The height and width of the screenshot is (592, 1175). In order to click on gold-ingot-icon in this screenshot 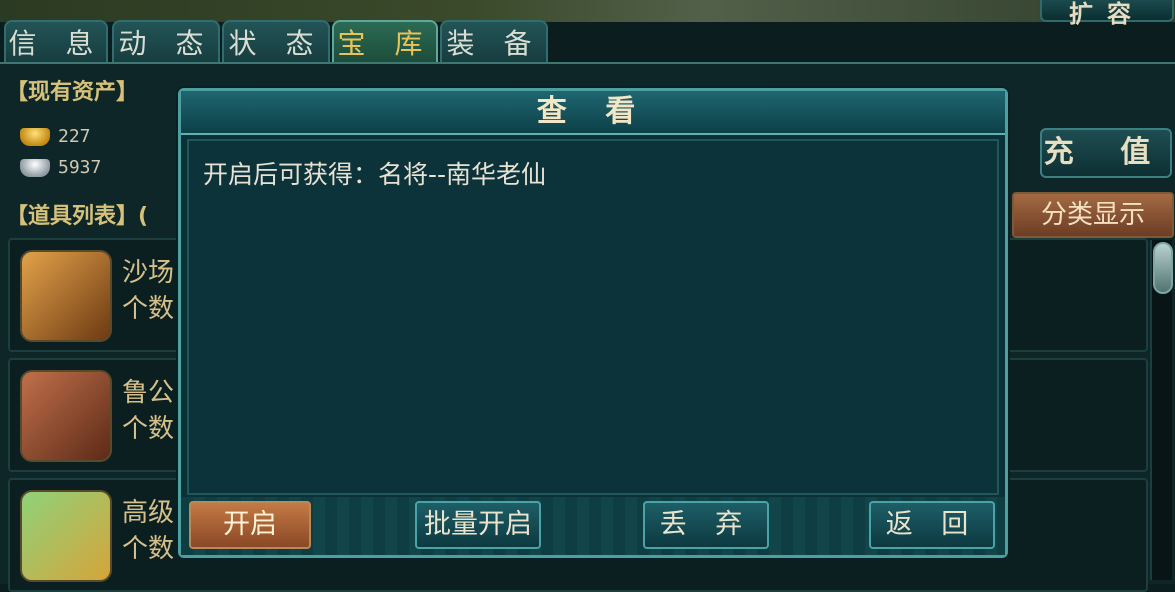, I will do `click(35, 136)`.